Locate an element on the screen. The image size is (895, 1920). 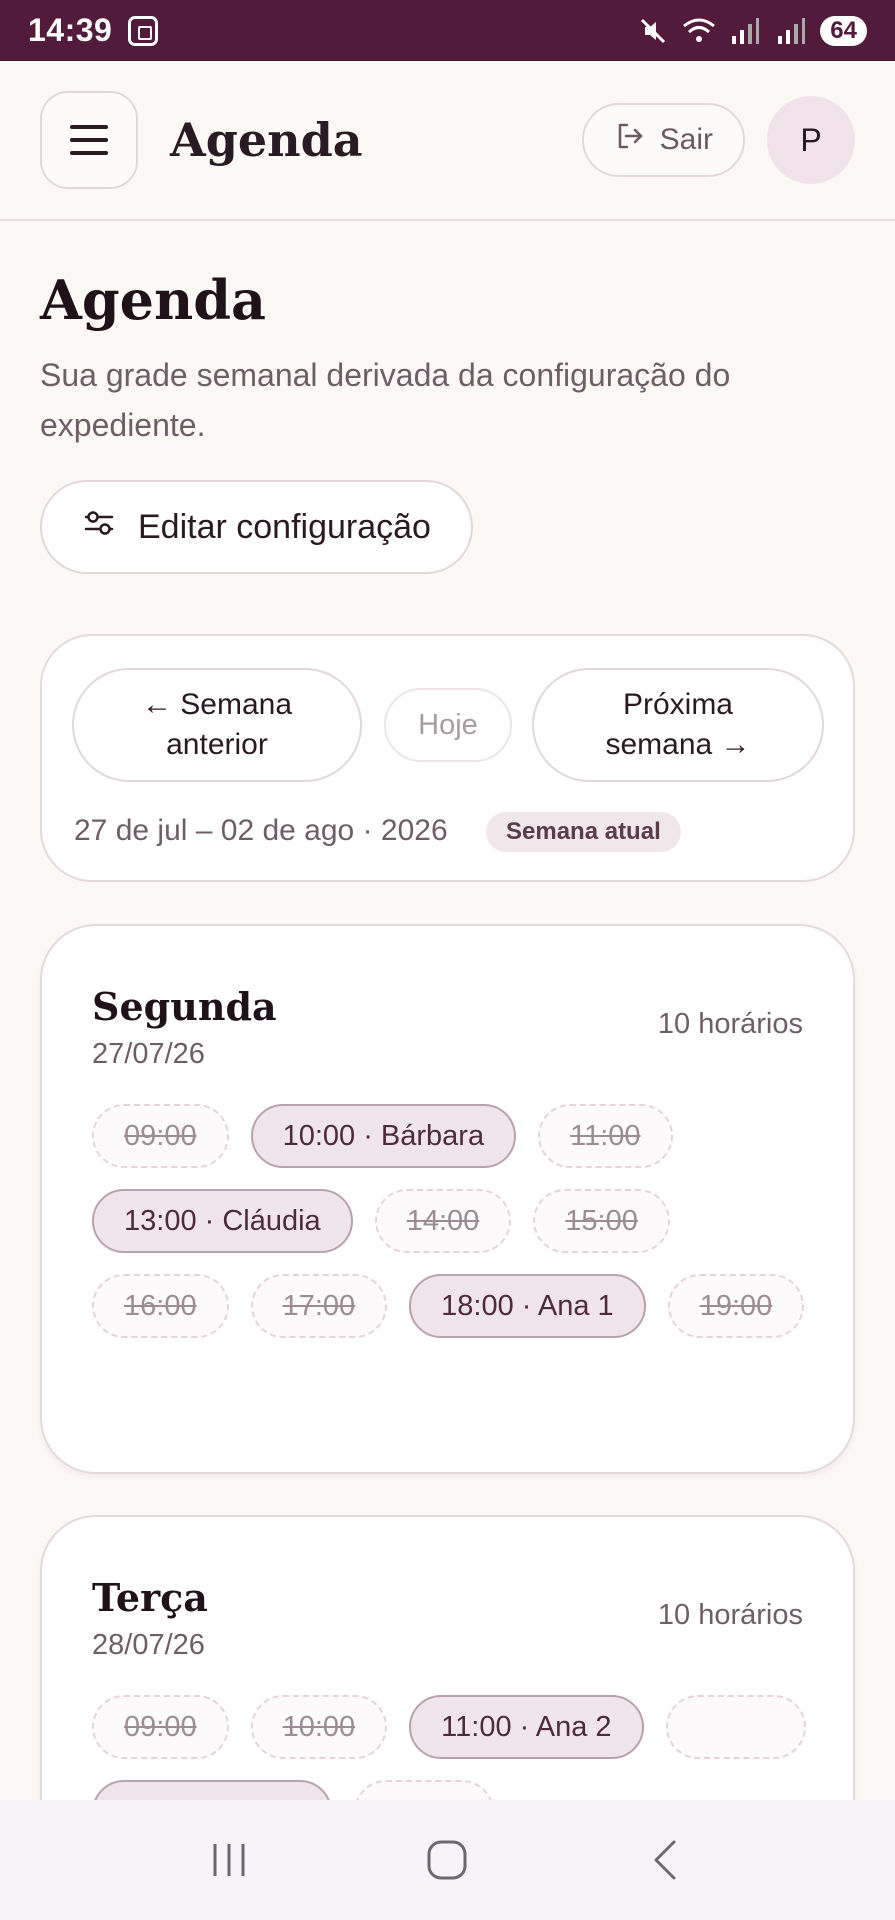
slot-free: 10:00 is located at coordinates (319, 1727).